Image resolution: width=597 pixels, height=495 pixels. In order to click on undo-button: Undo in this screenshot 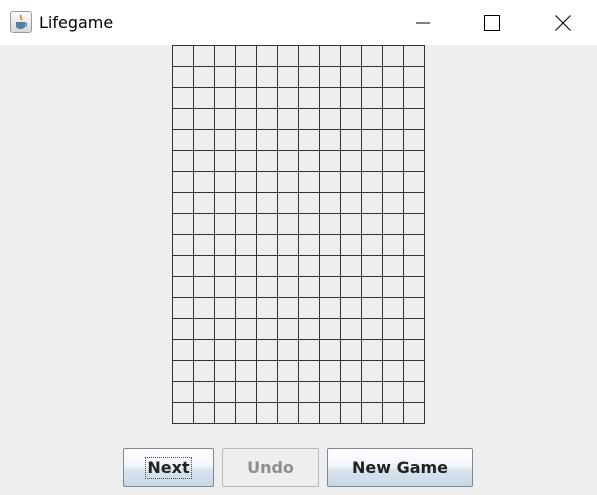, I will do `click(270, 467)`.